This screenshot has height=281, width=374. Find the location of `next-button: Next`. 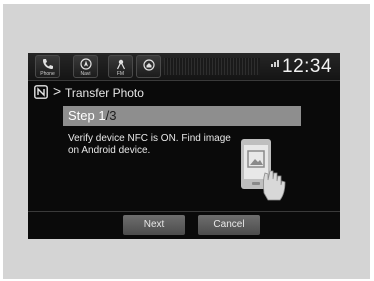

next-button: Next is located at coordinates (154, 225).